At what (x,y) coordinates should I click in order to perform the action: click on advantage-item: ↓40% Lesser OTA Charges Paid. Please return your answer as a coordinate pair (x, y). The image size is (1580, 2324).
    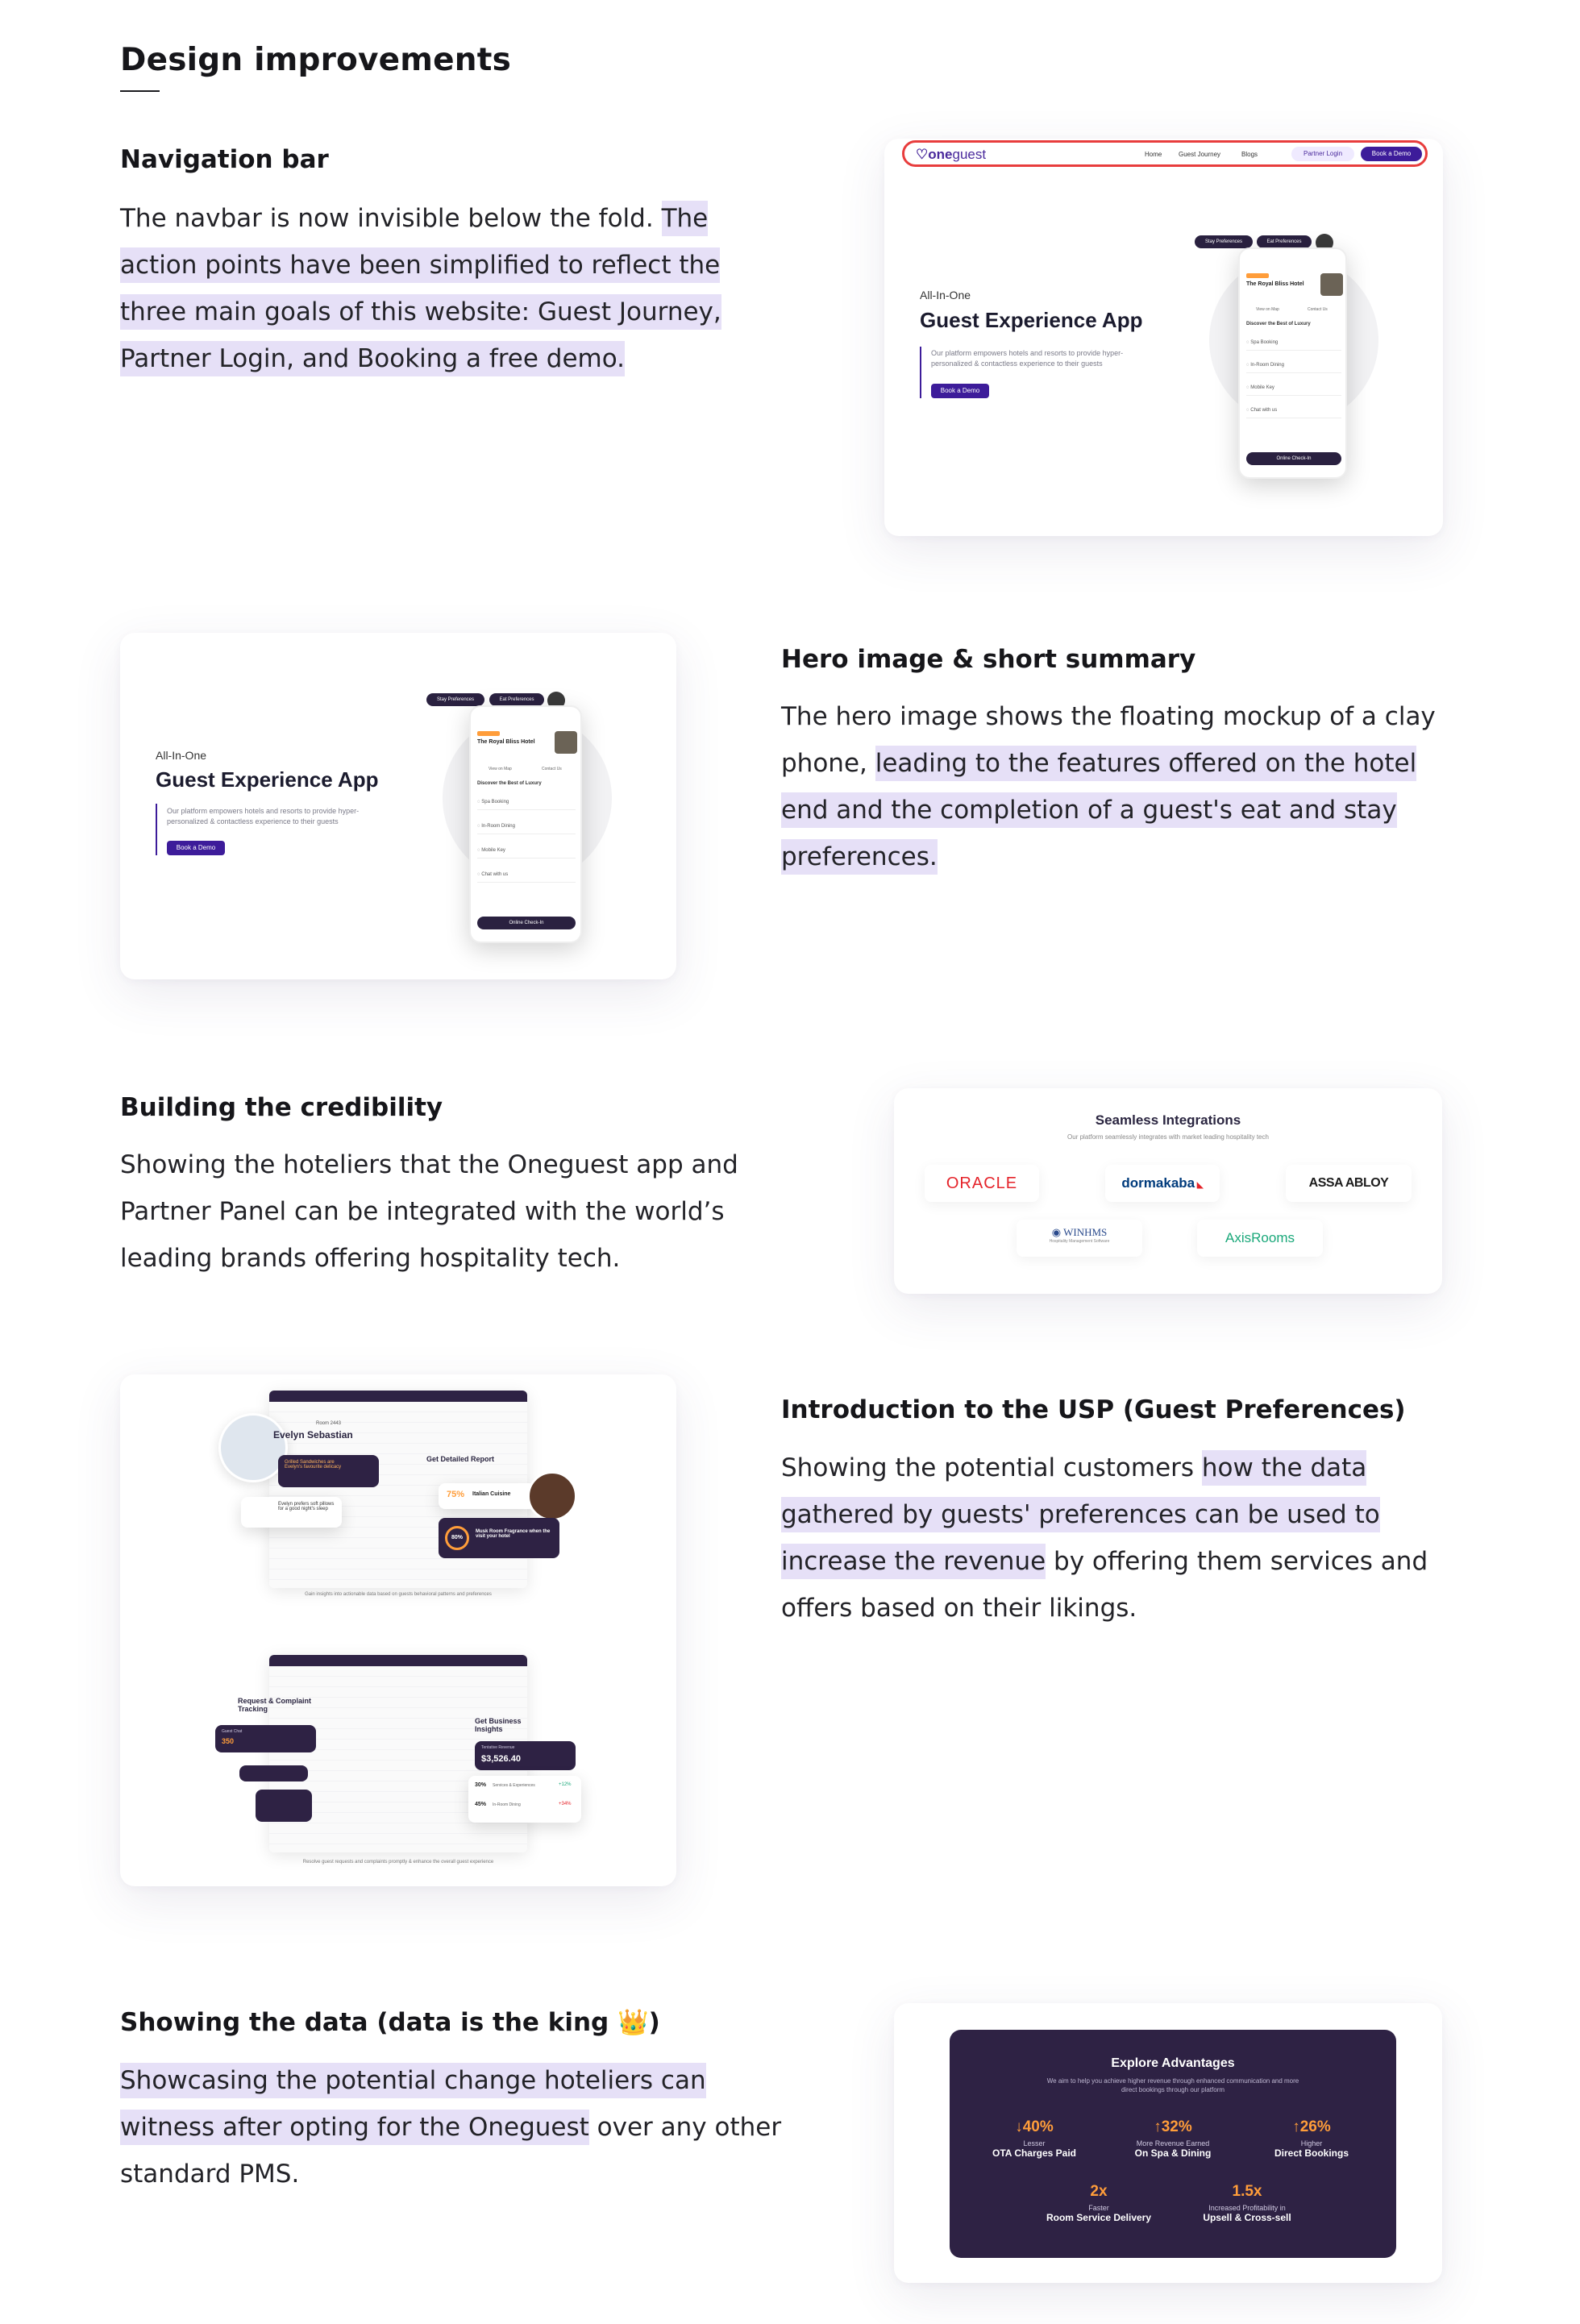
    Looking at the image, I should click on (1034, 2138).